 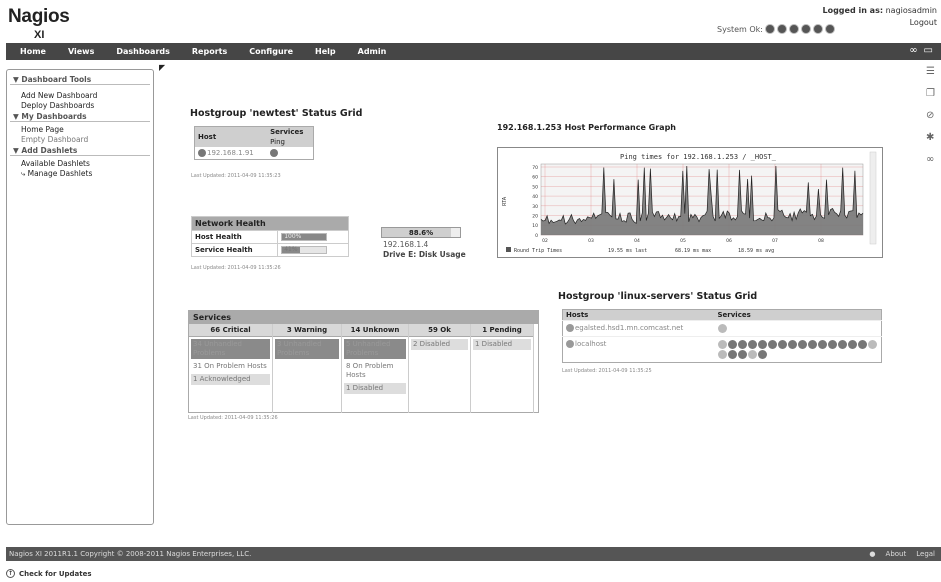 What do you see at coordinates (80, 174) in the screenshot?
I see `sidebar-item-manage-dashlets: ⤷ Manage Dashlets` at bounding box center [80, 174].